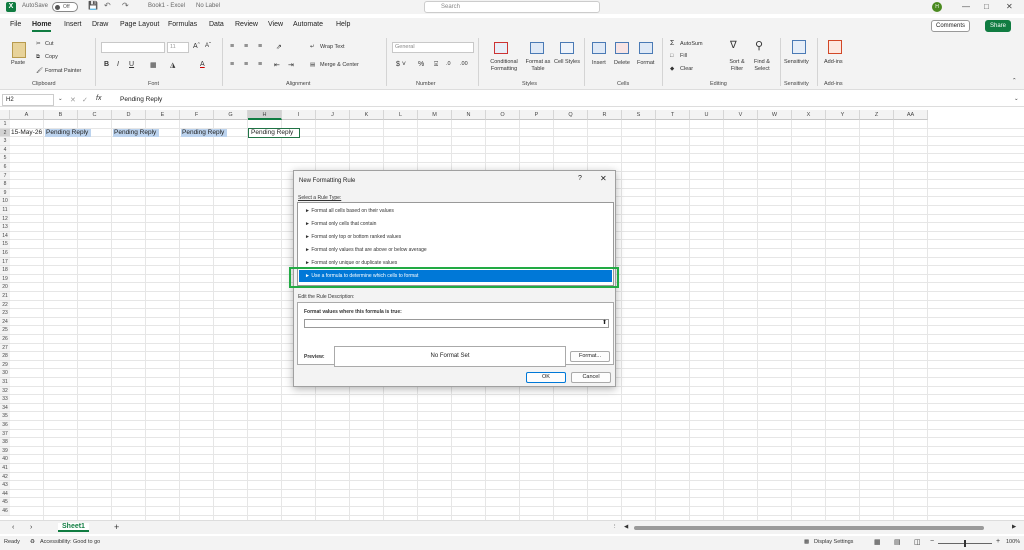 The height and width of the screenshot is (550, 1024). What do you see at coordinates (136, 132) in the screenshot?
I see `cell-d2: Pending Reply` at bounding box center [136, 132].